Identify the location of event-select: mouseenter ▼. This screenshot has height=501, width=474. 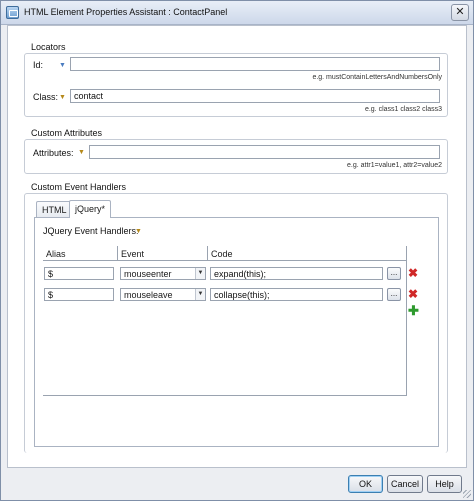
(163, 273).